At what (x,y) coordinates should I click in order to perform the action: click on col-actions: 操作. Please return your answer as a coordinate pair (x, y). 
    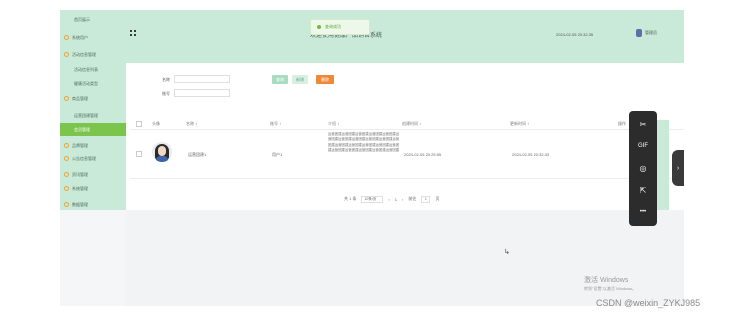
    Looking at the image, I should click on (622, 123).